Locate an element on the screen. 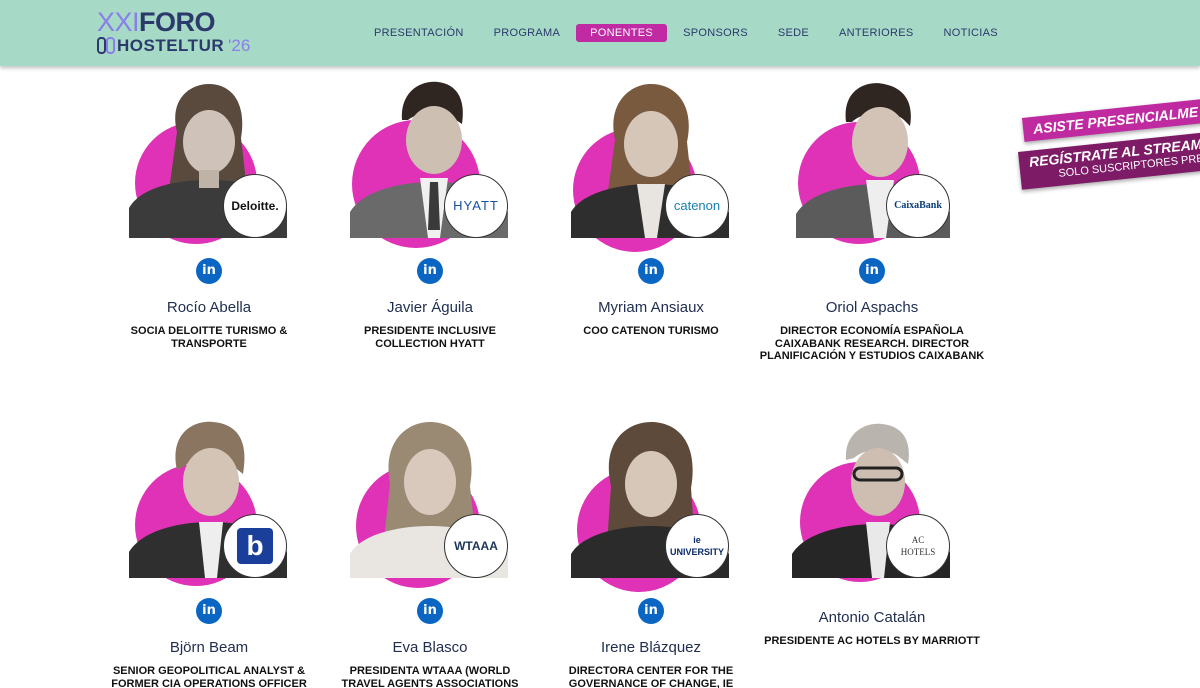 Image resolution: width=1200 pixels, height=688 pixels. nav-sede: SEDE is located at coordinates (793, 33).